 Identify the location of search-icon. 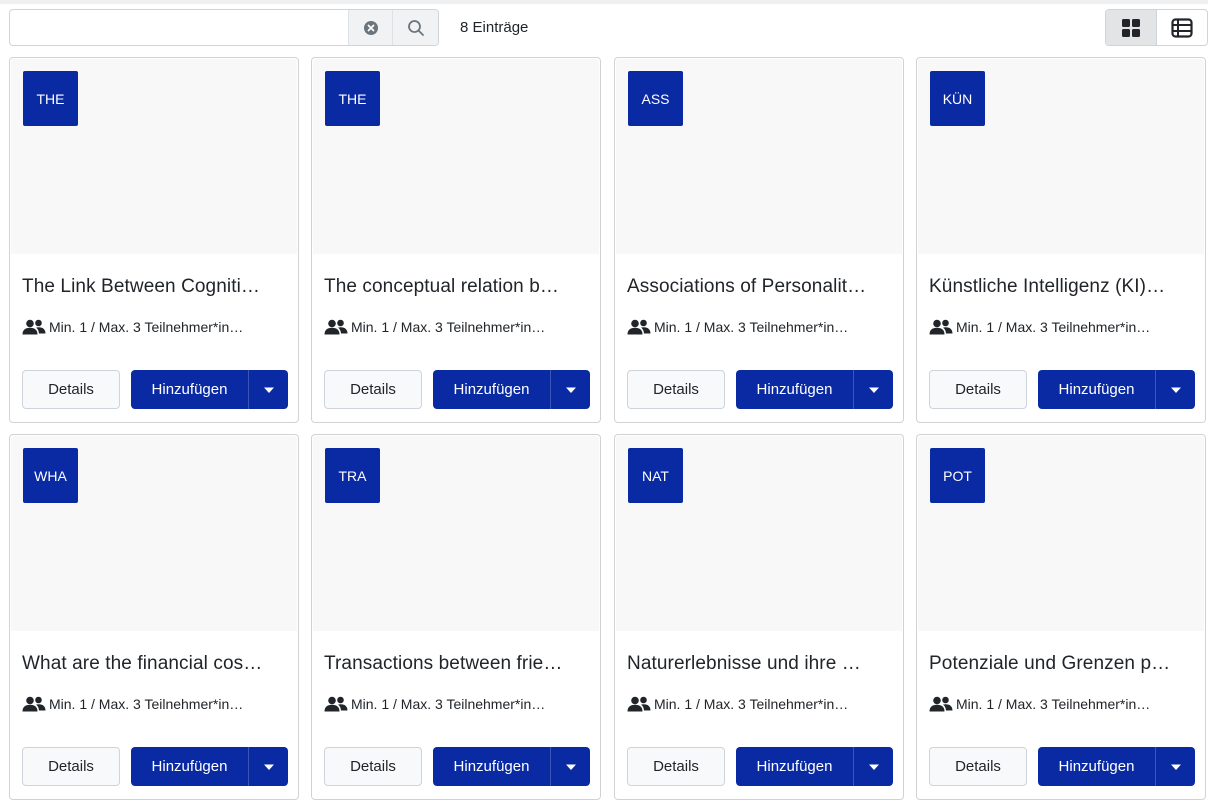
(415, 27).